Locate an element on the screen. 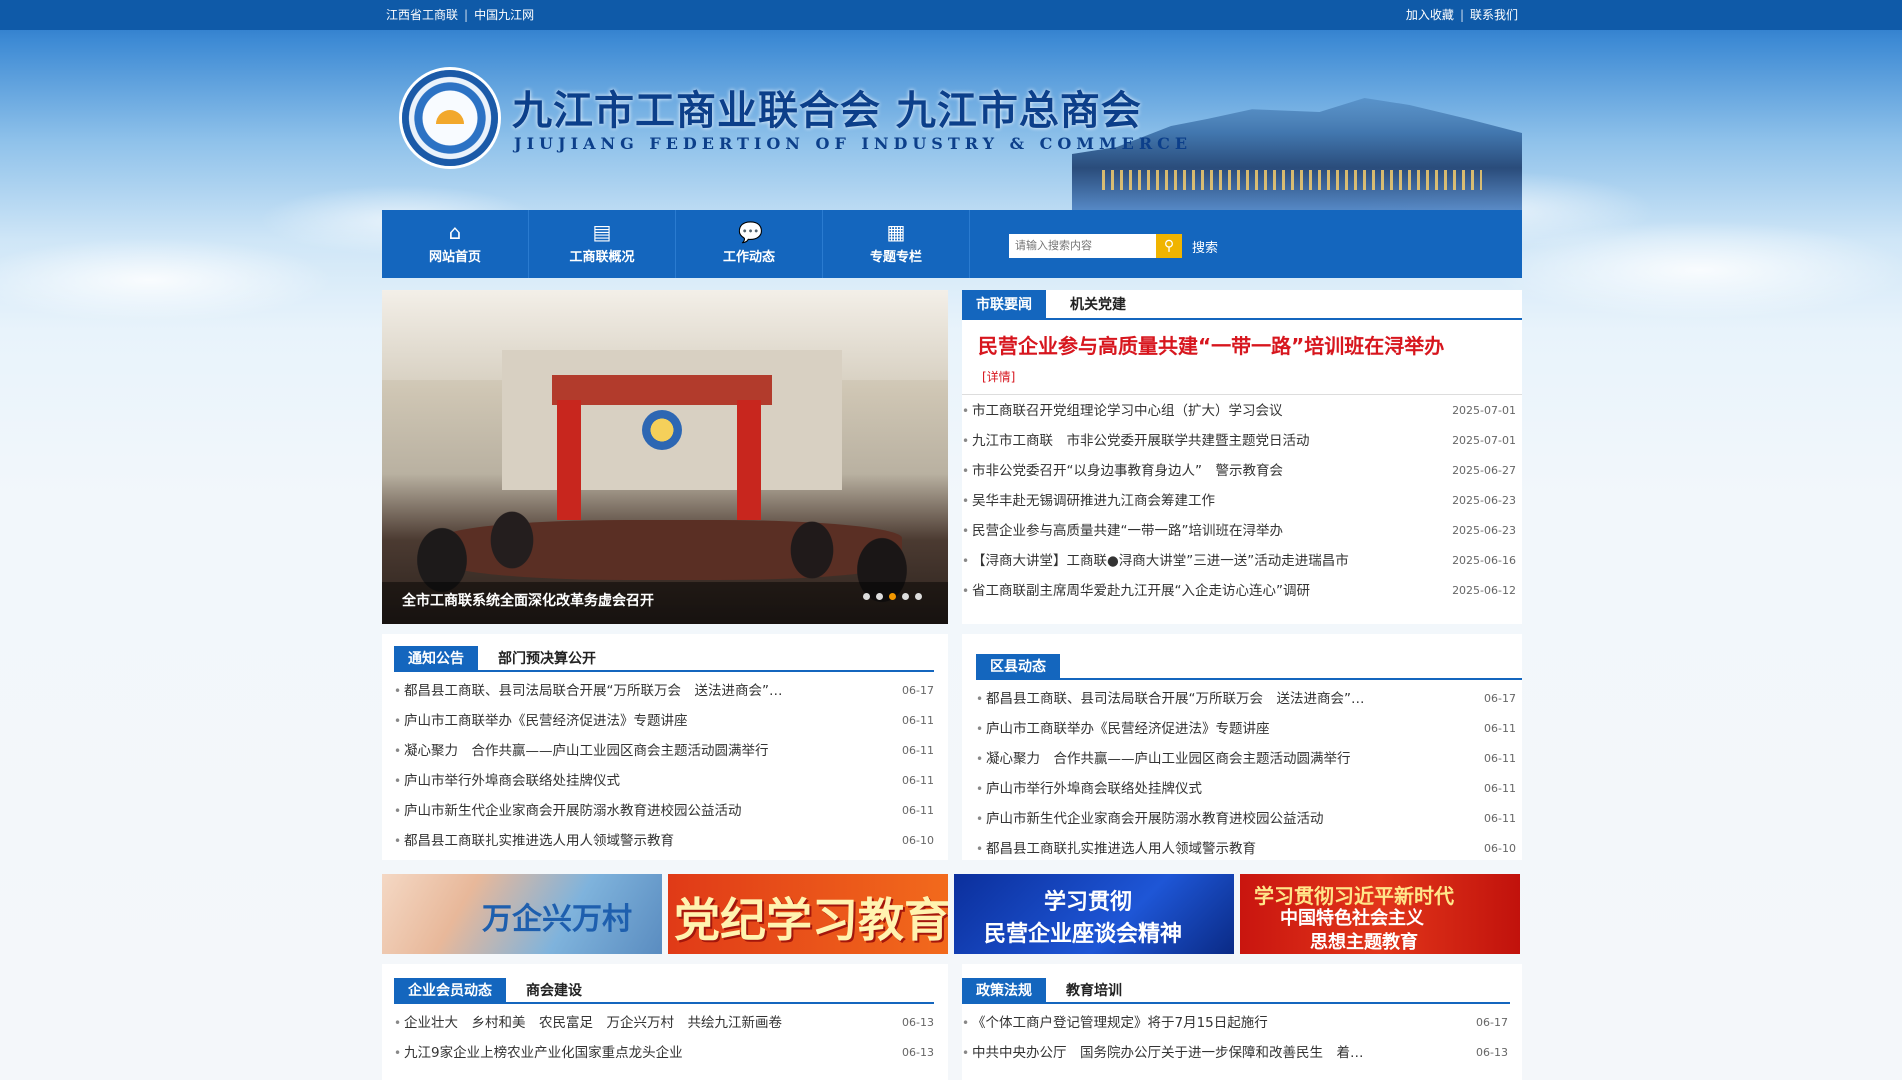  ad-banner-symposium: 学习贯彻 民营企业座谈会精神 is located at coordinates (1094, 914).